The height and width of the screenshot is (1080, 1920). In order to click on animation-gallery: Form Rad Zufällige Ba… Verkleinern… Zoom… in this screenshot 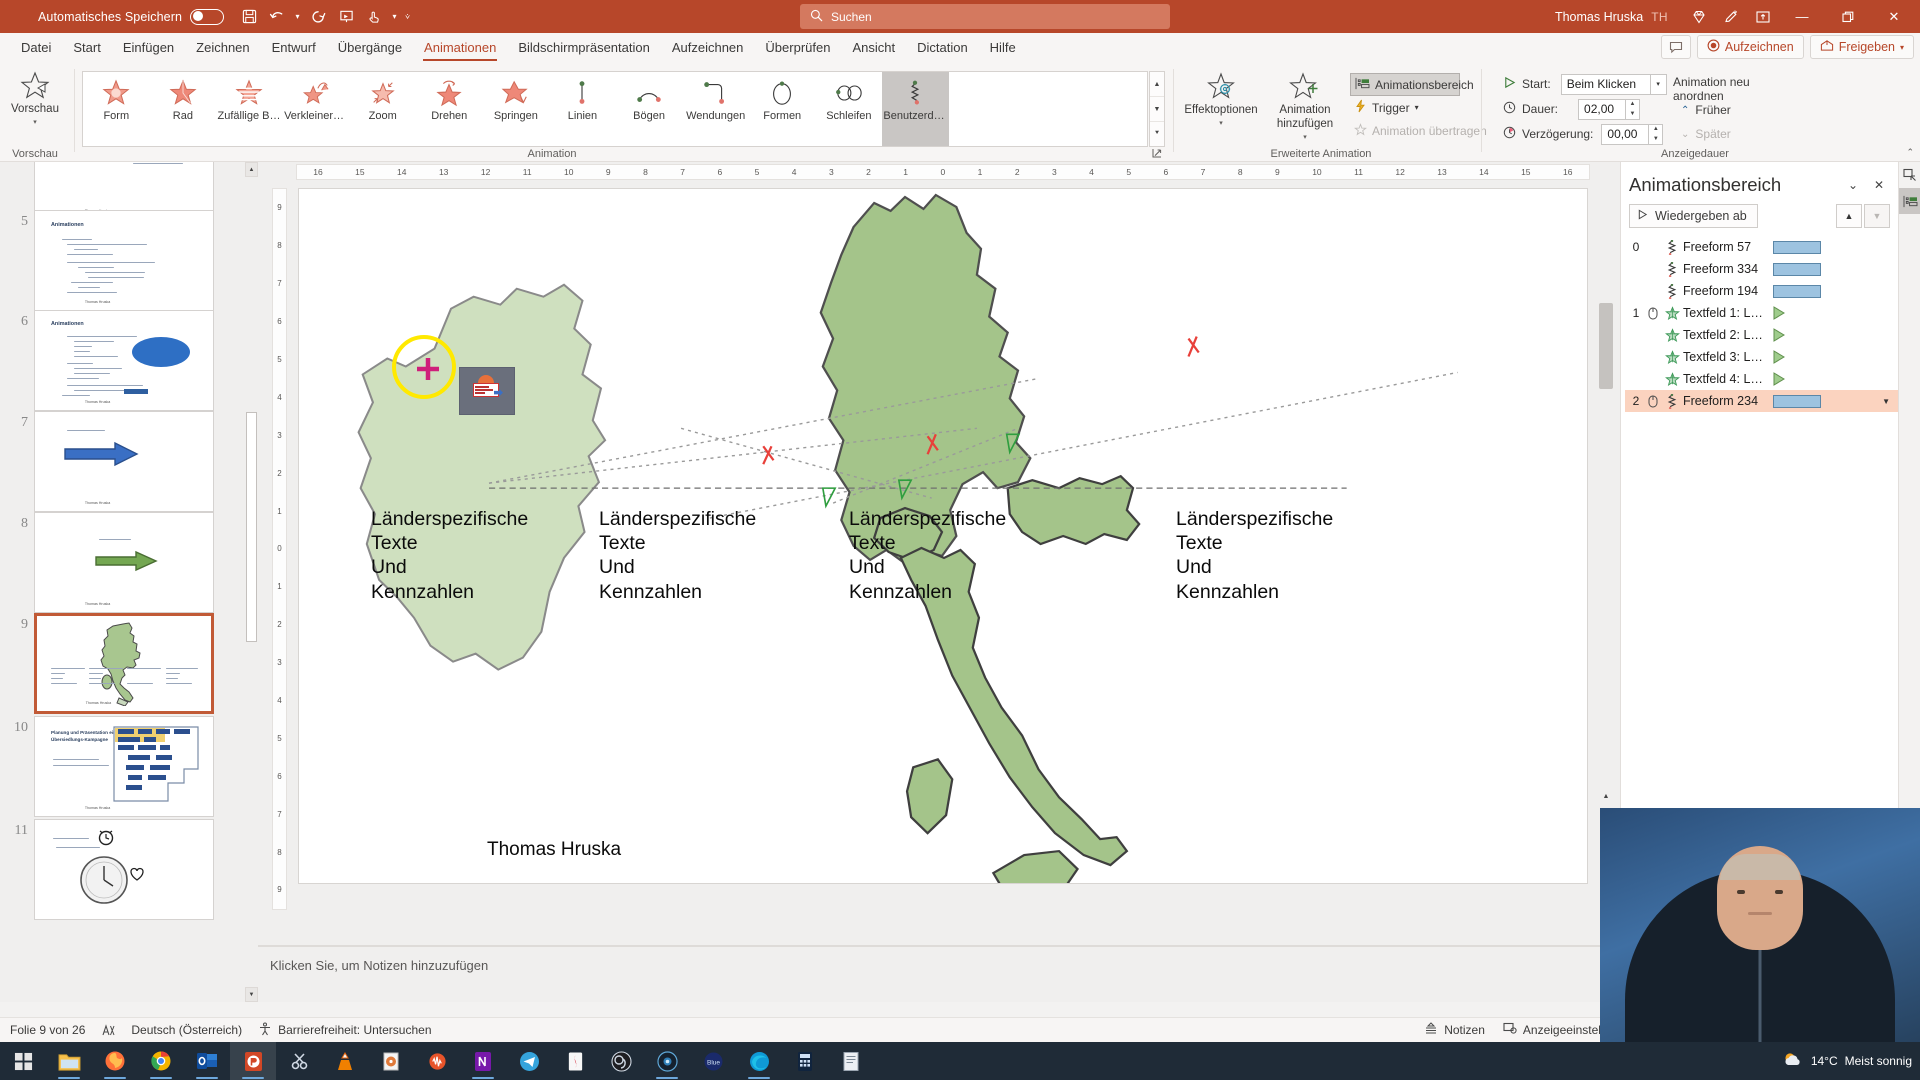, I will do `click(615, 109)`.